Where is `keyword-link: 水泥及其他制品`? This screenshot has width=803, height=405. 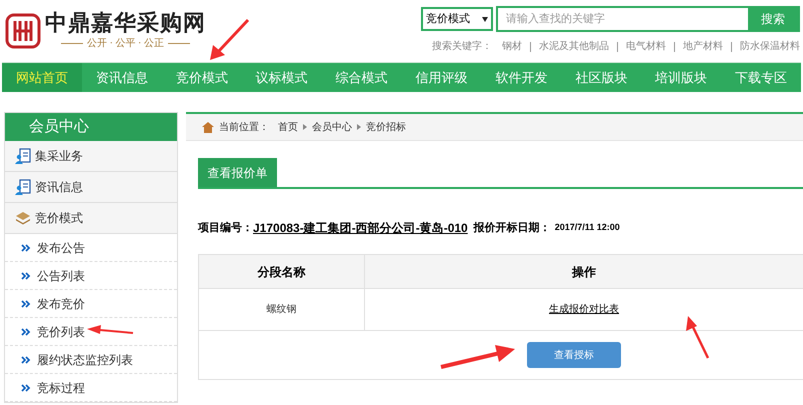 keyword-link: 水泥及其他制品 is located at coordinates (574, 46).